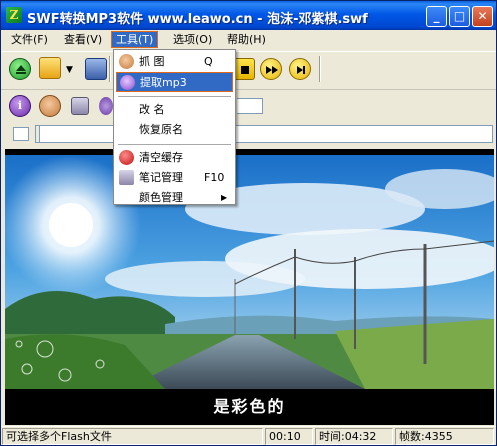 This screenshot has height=446, width=497. What do you see at coordinates (106, 106) in the screenshot?
I see `effect-icon` at bounding box center [106, 106].